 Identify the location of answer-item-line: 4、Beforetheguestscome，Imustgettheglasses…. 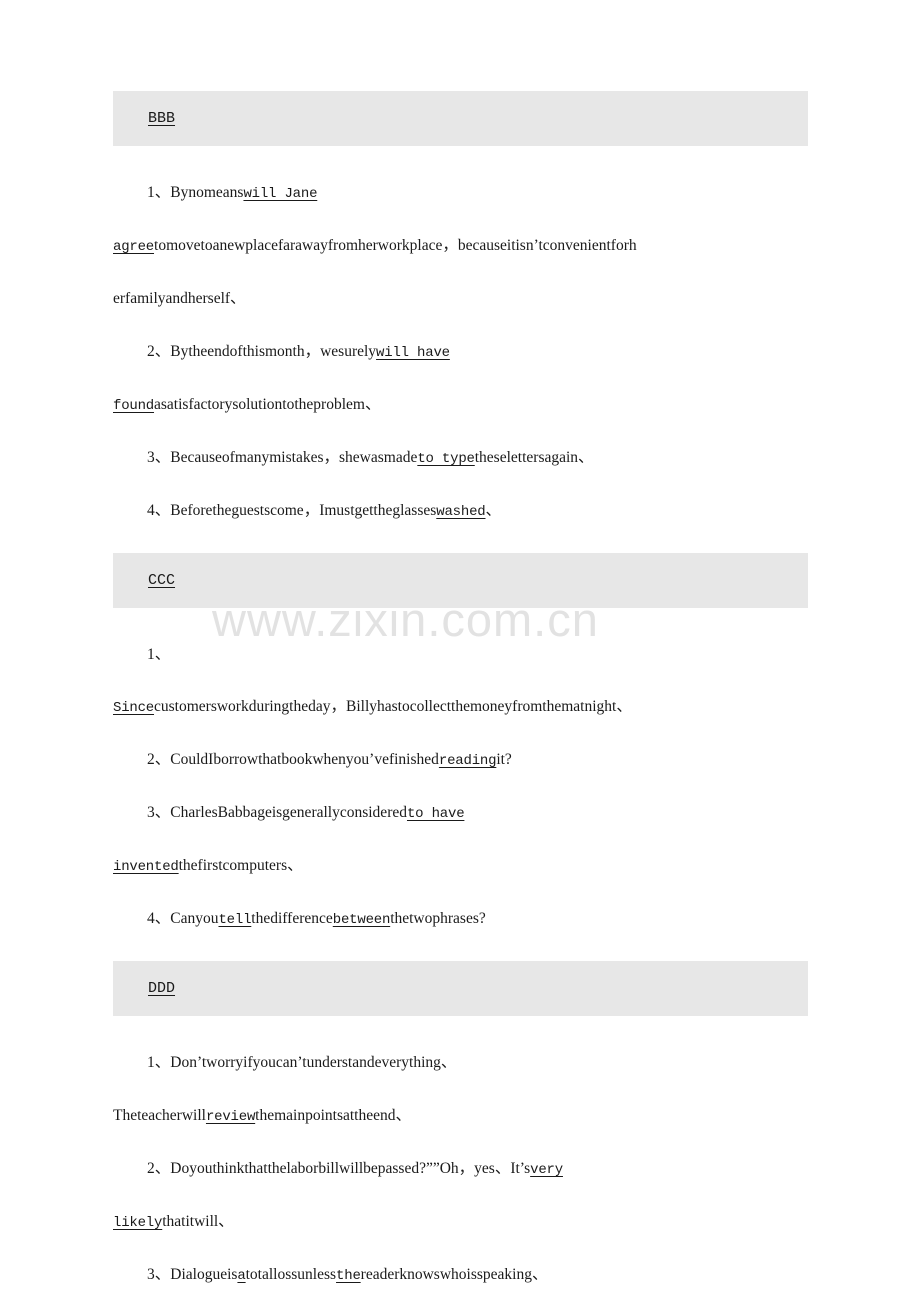
(460, 510).